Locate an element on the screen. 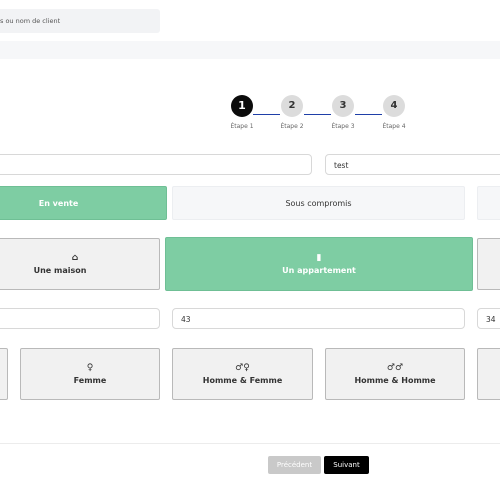 This screenshot has width=500, height=500. step-number: 2 is located at coordinates (292, 106).